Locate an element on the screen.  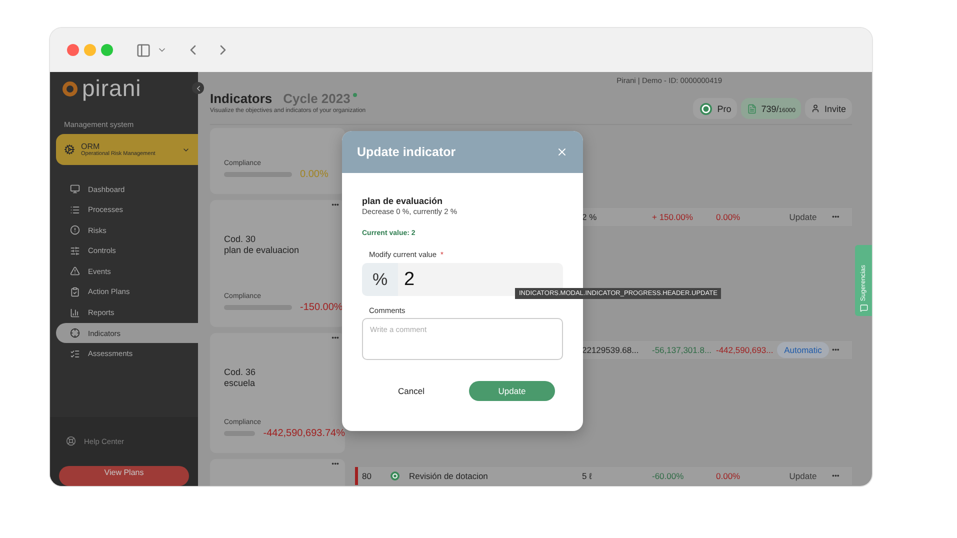
sliders-icon is located at coordinates (75, 251).